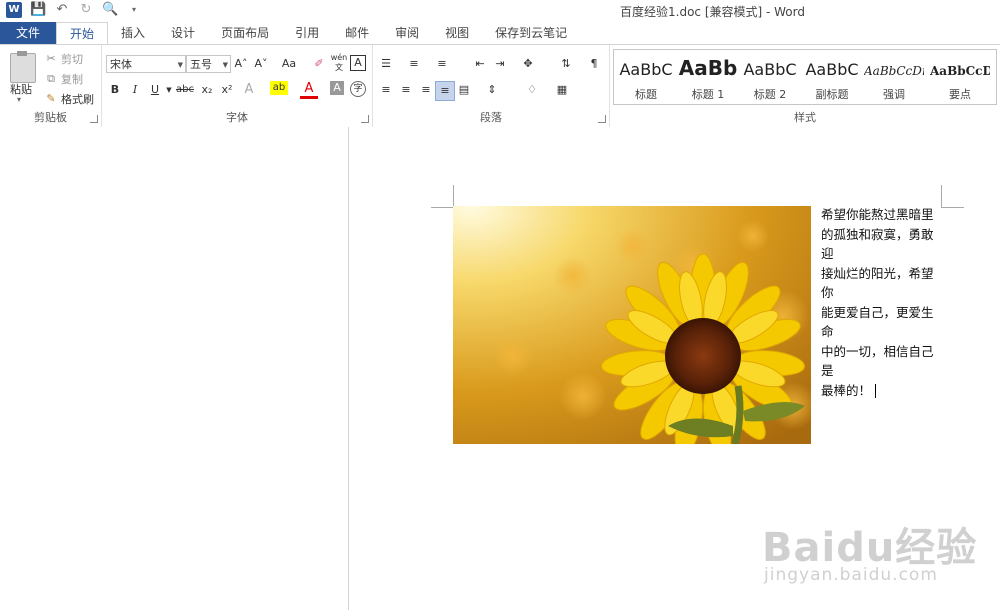 This screenshot has width=1000, height=610. I want to click on decrease-indent-icon: ⇤, so click(480, 64).